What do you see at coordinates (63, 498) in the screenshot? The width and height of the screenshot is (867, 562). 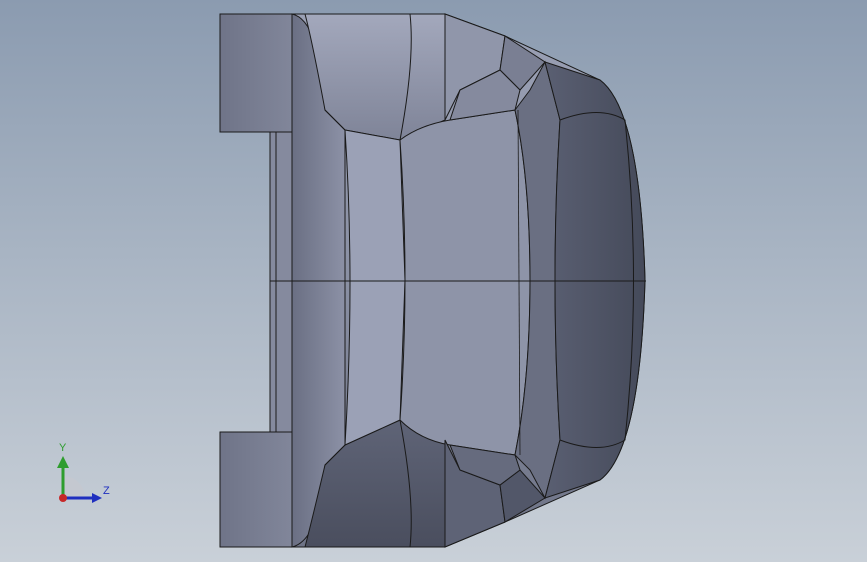 I see `origin-dot-icon` at bounding box center [63, 498].